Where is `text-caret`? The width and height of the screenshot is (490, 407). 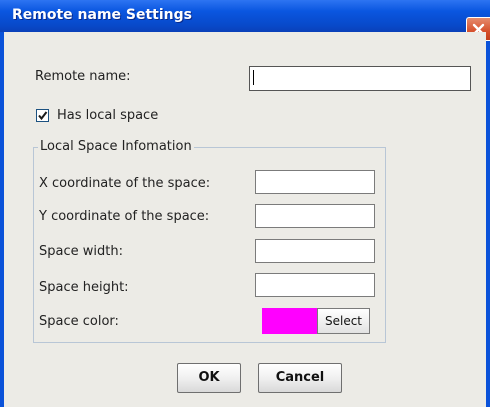
text-caret is located at coordinates (253, 77).